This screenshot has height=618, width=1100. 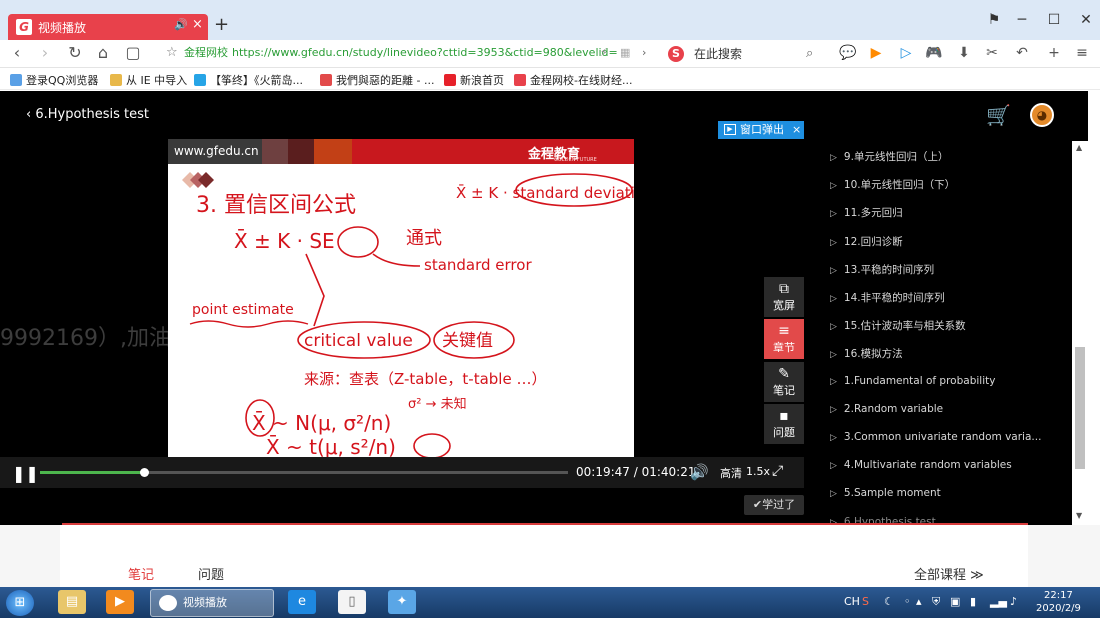 I want to click on shield-icon: ⛨, so click(x=936, y=602).